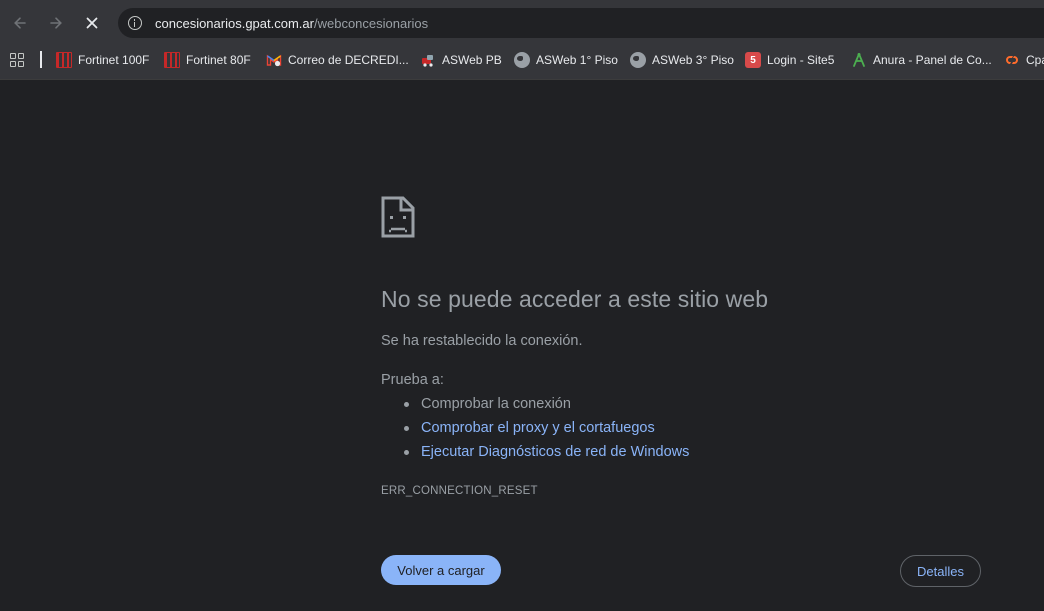 This screenshot has height=611, width=1044. I want to click on back-button, so click(20, 23).